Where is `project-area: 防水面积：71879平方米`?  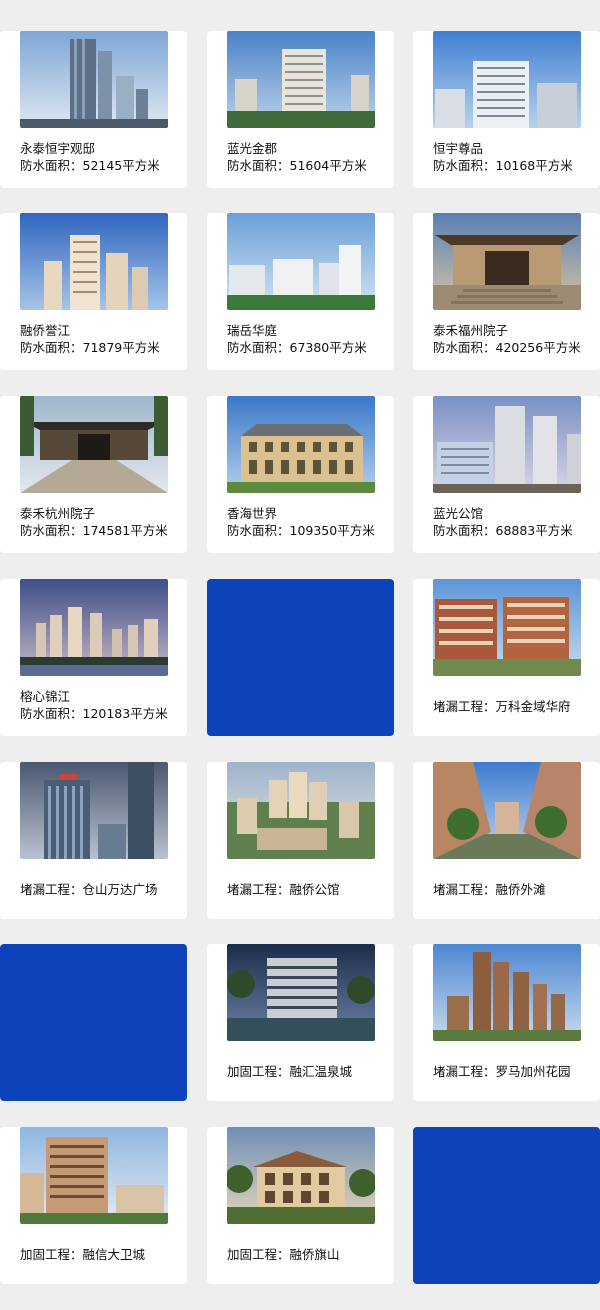
project-area: 防水面积：71879平方米 is located at coordinates (90, 347).